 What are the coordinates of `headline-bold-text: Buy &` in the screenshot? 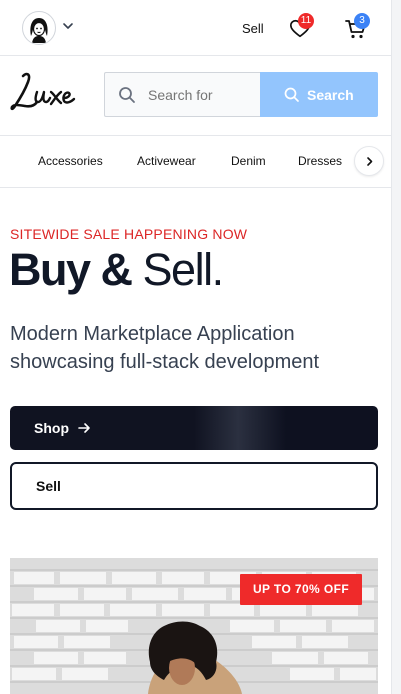 It's located at (71, 269).